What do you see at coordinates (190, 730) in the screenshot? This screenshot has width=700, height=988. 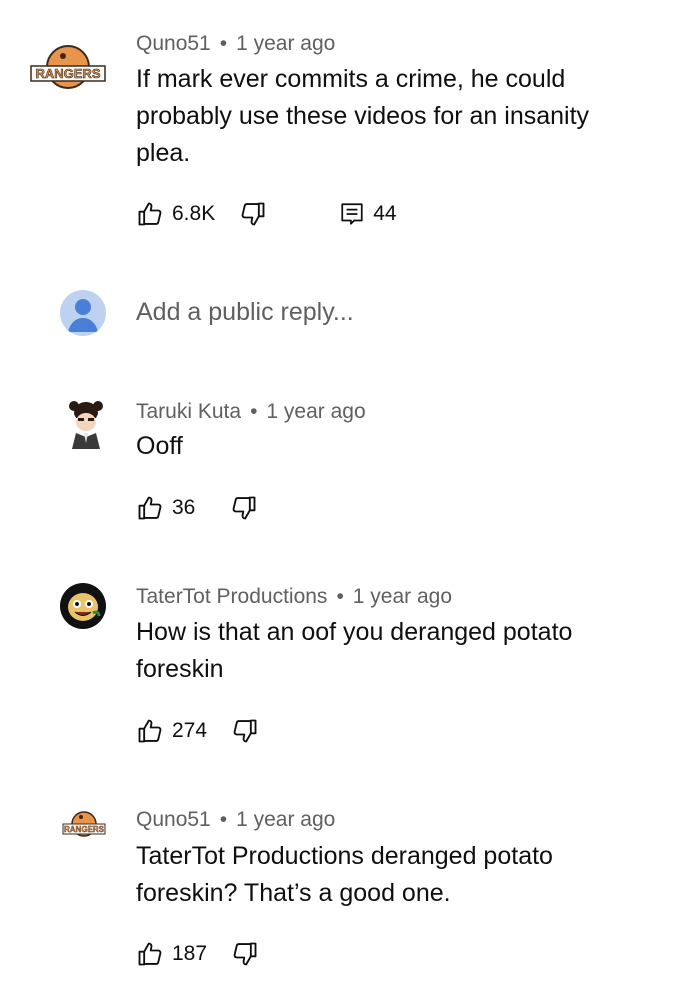 I see `like-count: 274` at bounding box center [190, 730].